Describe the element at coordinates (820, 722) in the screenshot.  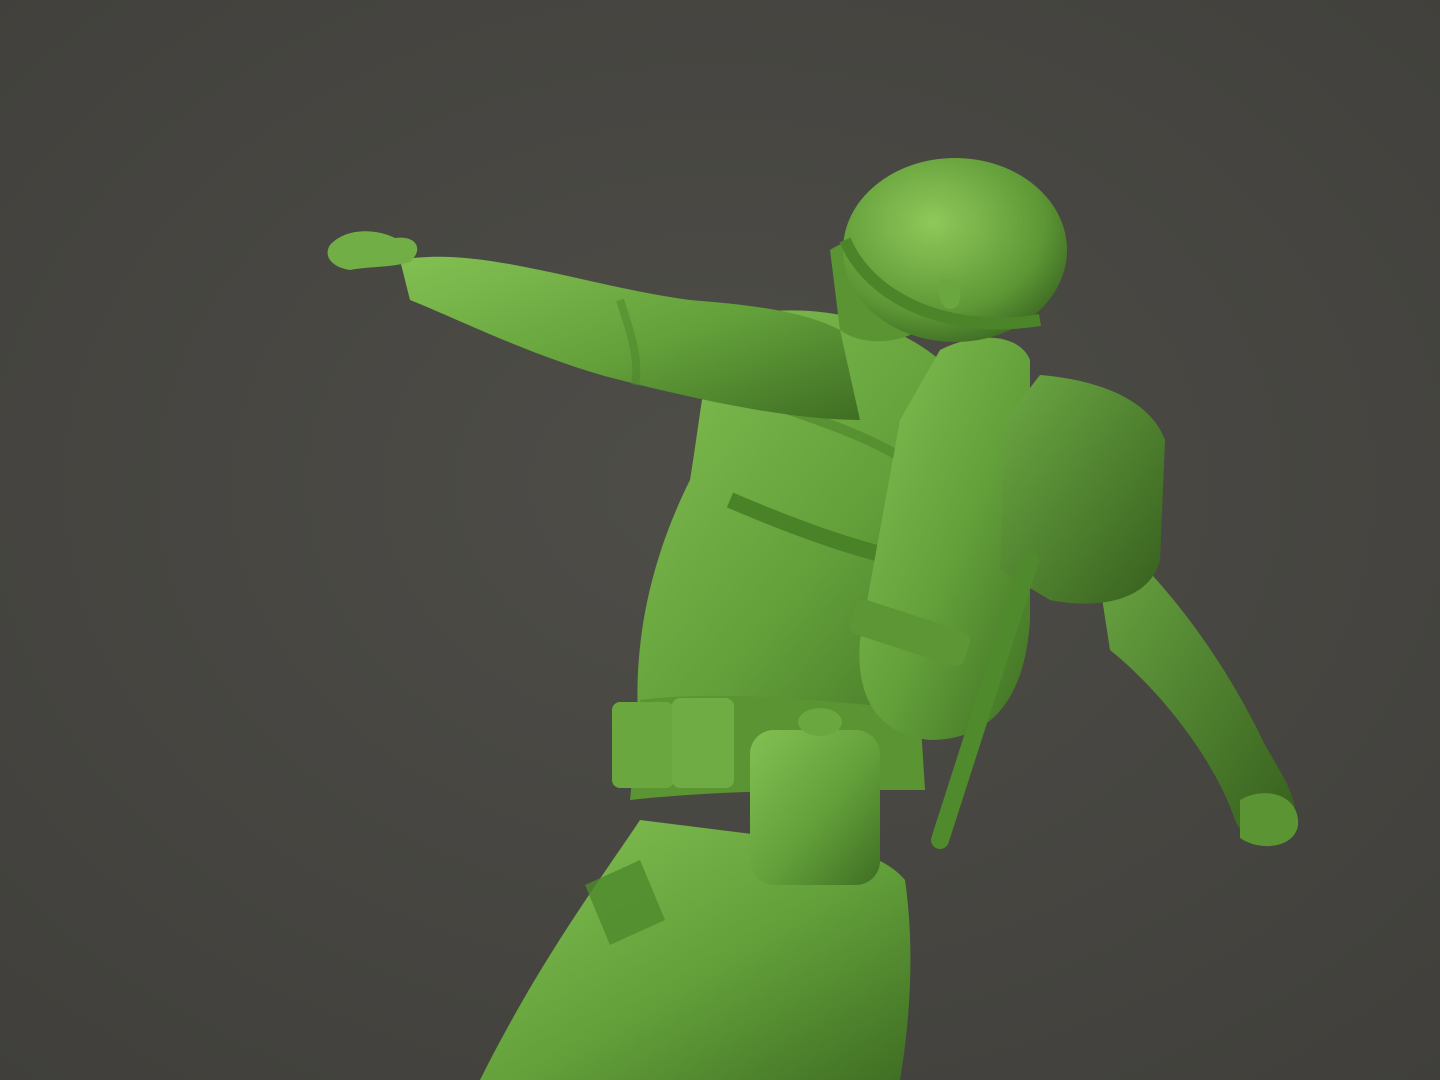
I see `canteen-cap` at that location.